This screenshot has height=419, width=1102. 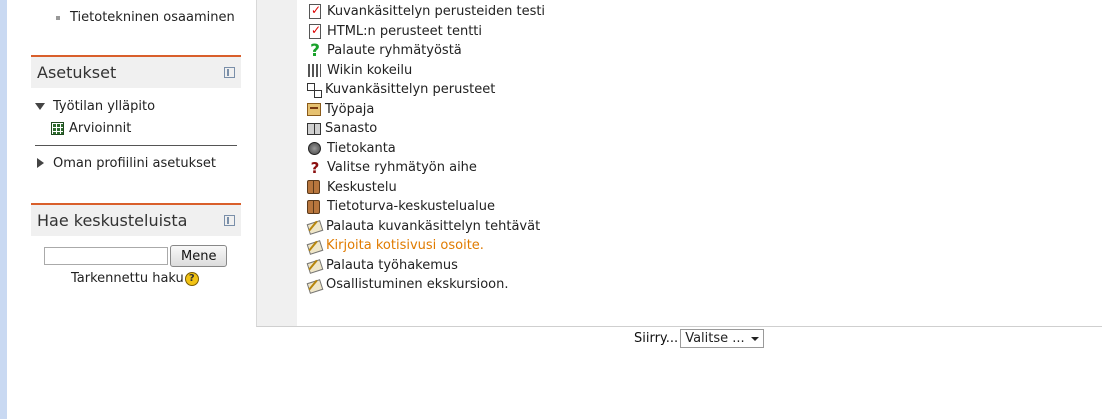 What do you see at coordinates (314, 148) in the screenshot?
I see `database-icon` at bounding box center [314, 148].